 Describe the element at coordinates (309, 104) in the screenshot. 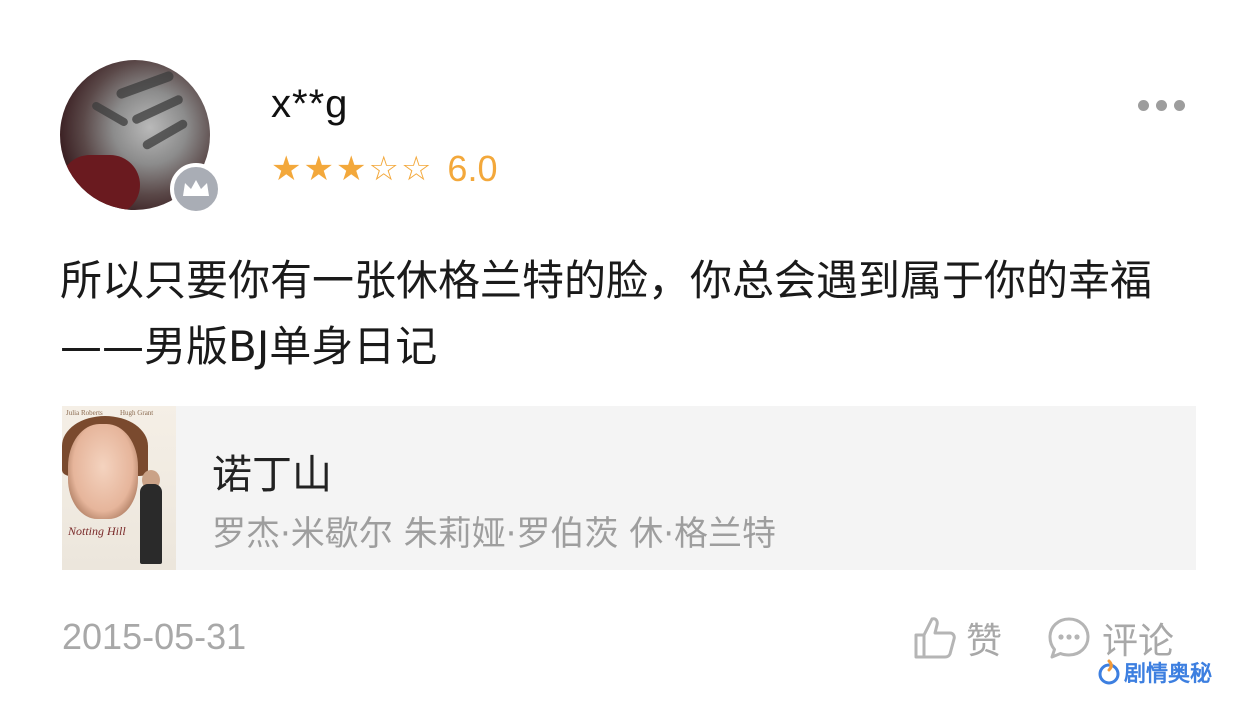

I see `username: x**g` at that location.